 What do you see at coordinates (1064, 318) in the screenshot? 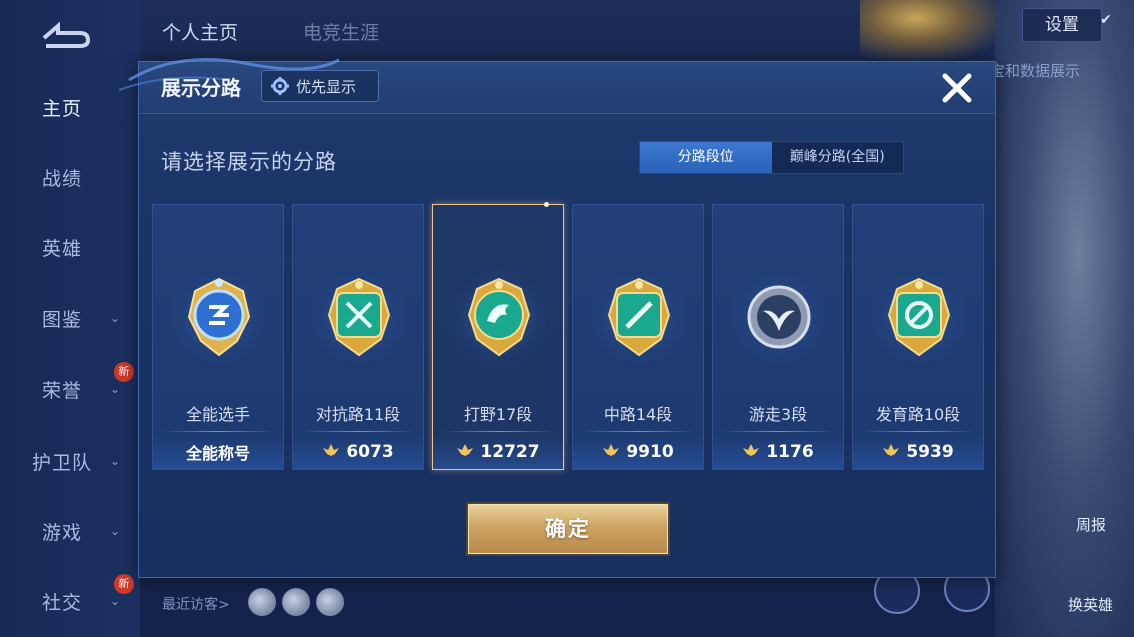
I see `hero-portrait` at bounding box center [1064, 318].